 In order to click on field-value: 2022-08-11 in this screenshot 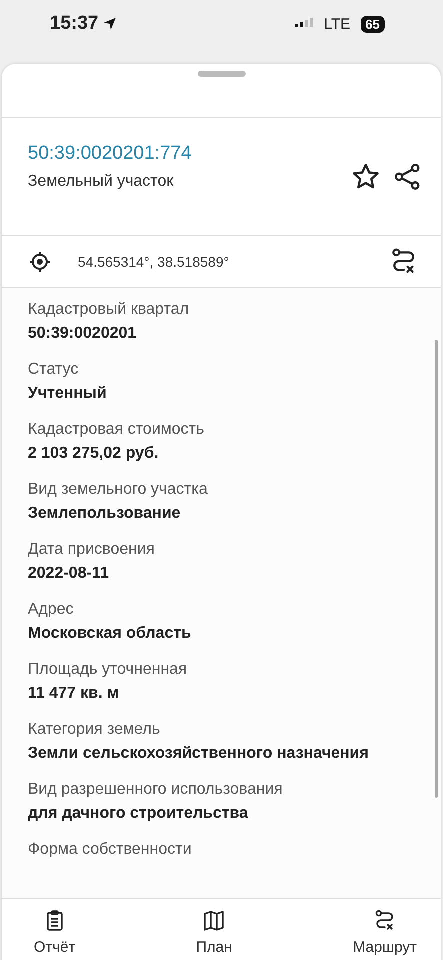, I will do `click(69, 574)`.